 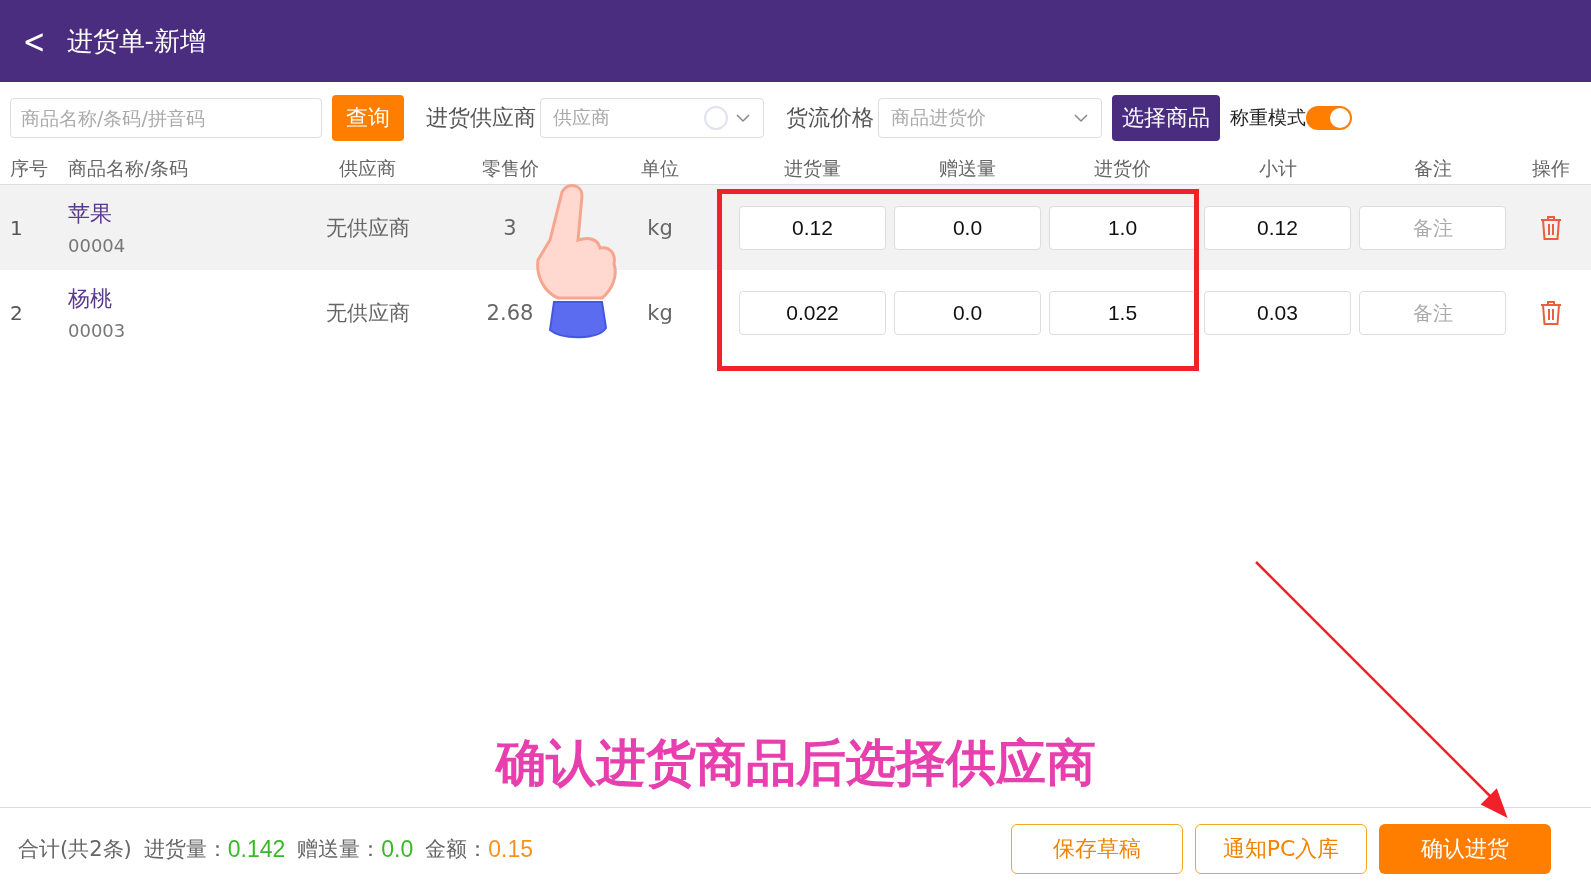 I want to click on column-header: 操作, so click(x=1550, y=168).